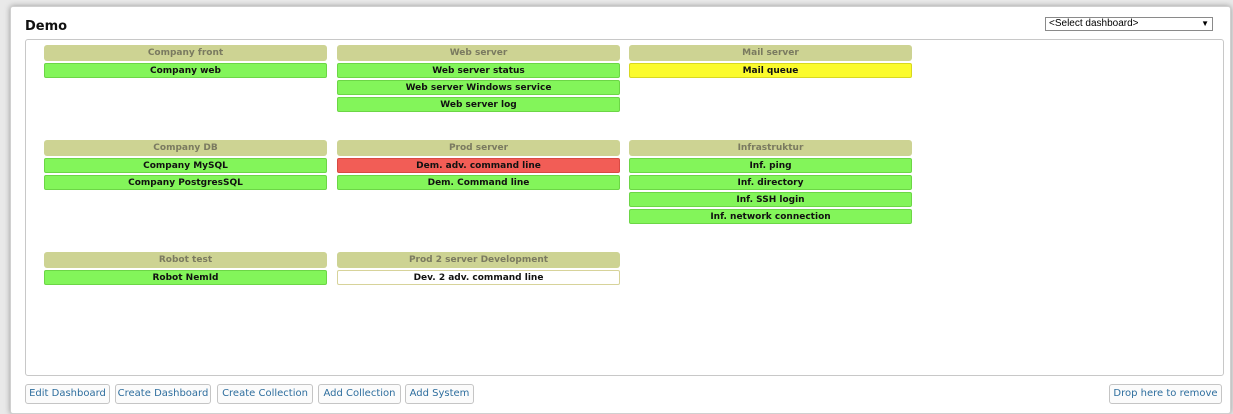 This screenshot has width=1233, height=414. Describe the element at coordinates (478, 53) in the screenshot. I see `collection-header: Web server` at that location.